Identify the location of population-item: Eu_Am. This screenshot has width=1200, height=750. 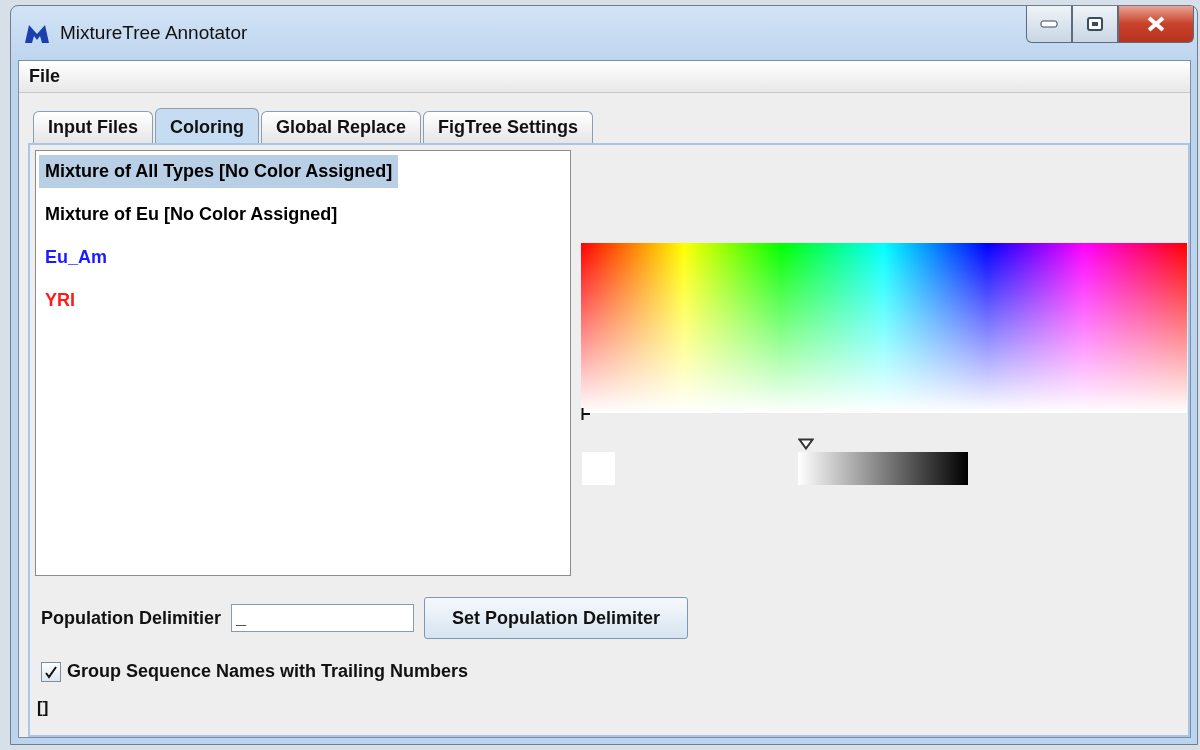
(76, 257).